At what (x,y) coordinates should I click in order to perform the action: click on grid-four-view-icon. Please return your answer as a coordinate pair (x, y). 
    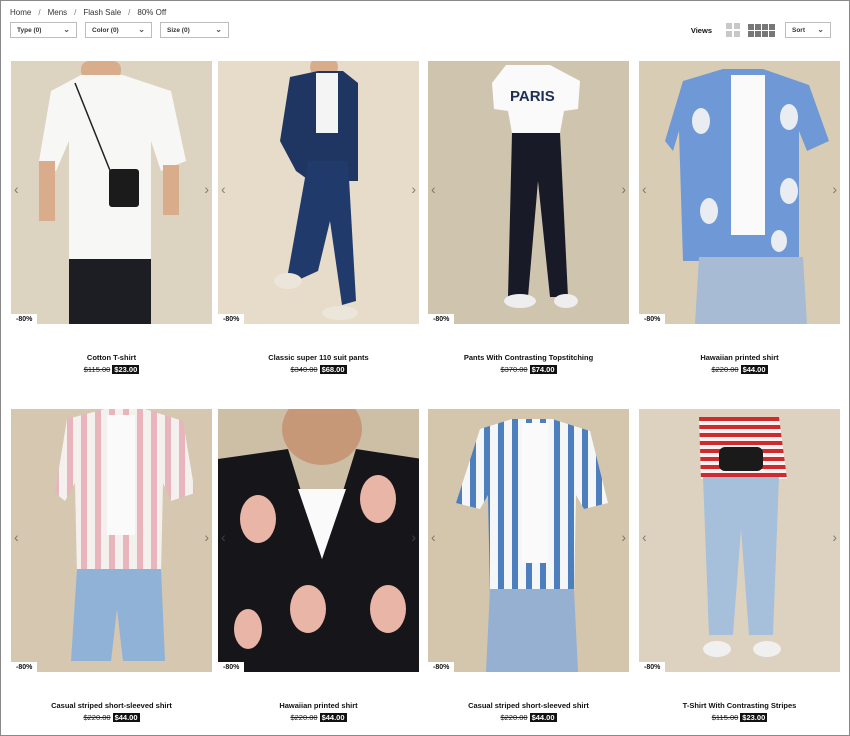
    Looking at the image, I should click on (761, 30).